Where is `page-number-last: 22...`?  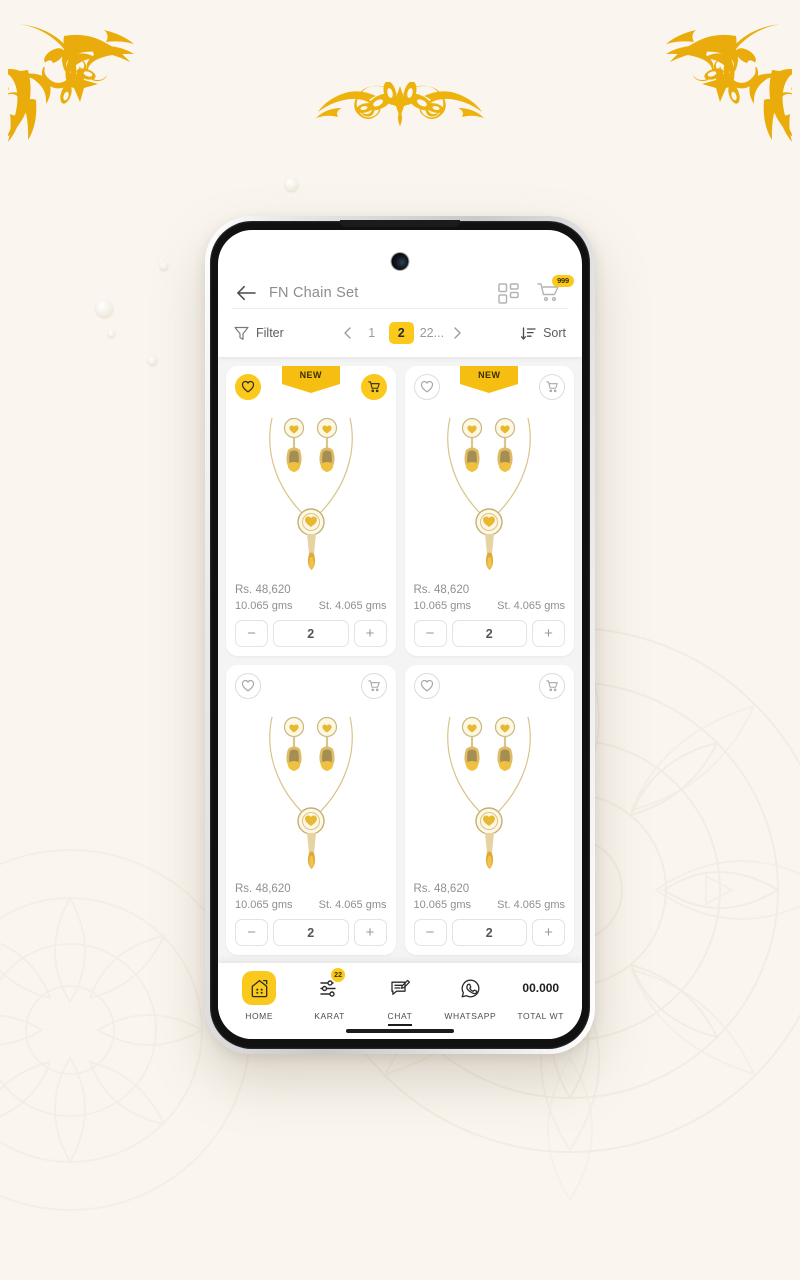
page-number-last: 22... is located at coordinates (432, 333).